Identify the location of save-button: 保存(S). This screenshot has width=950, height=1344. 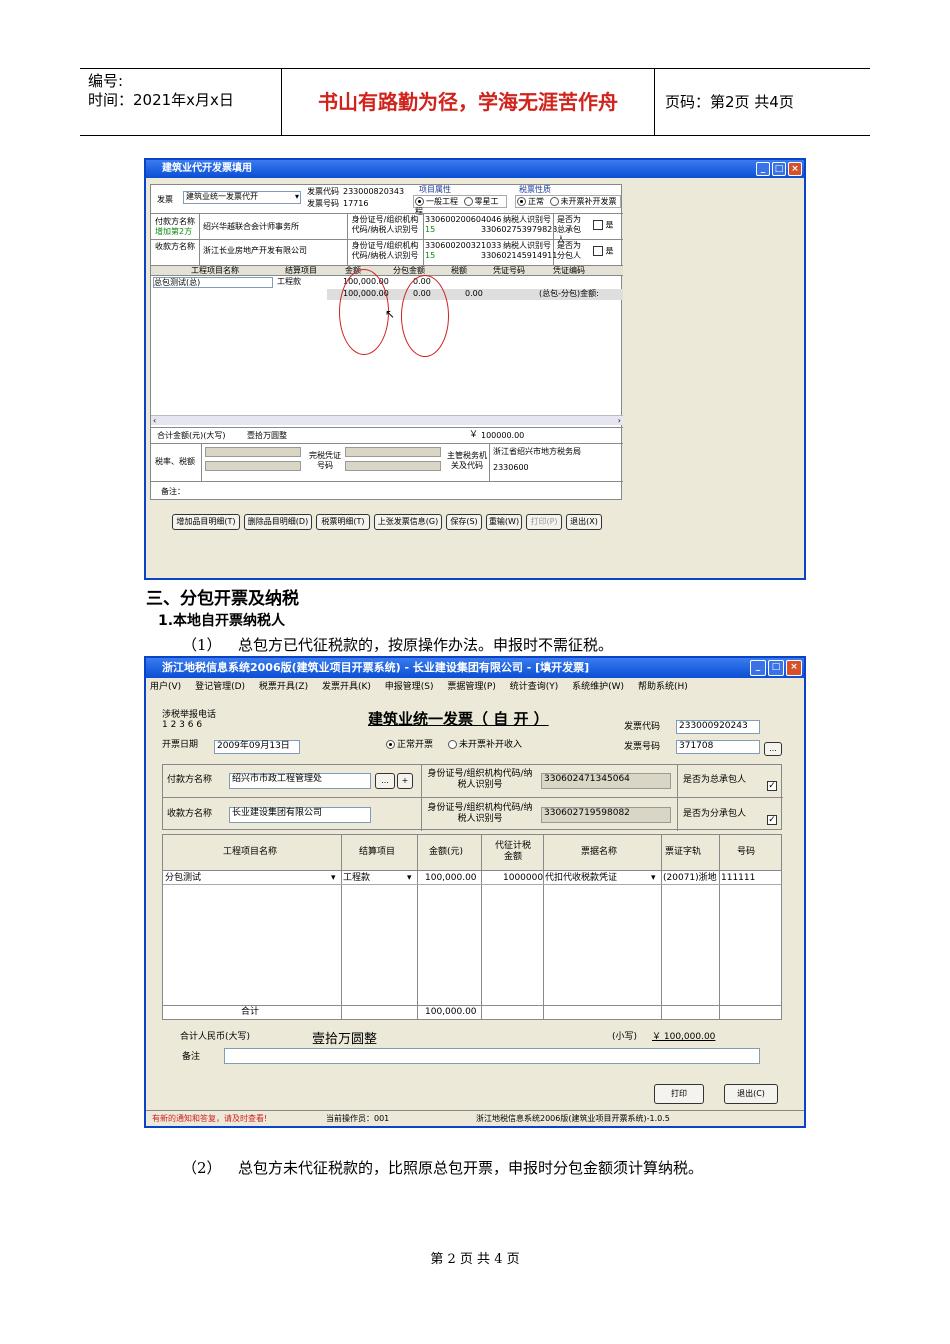
(464, 522).